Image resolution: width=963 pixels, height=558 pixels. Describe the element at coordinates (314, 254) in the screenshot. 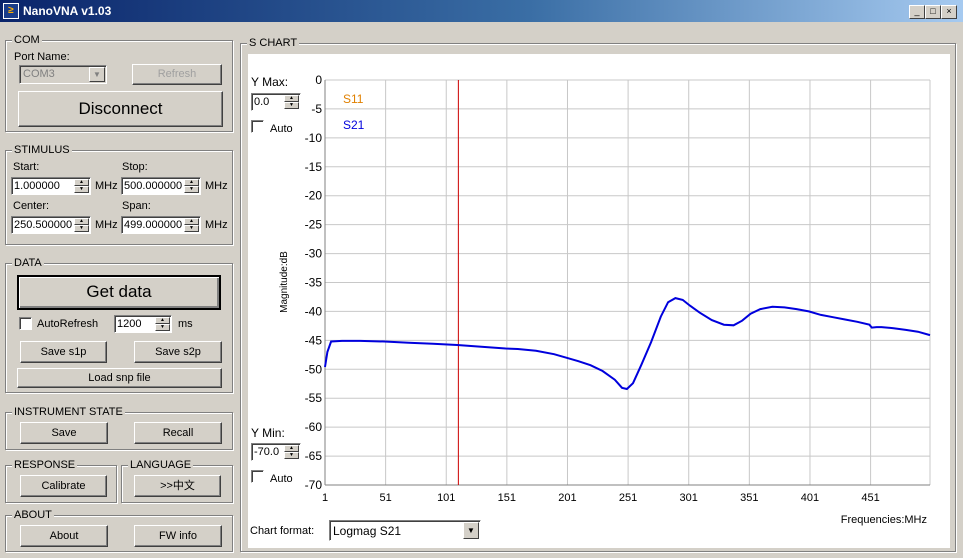

I see `y-tick-label: -30` at that location.